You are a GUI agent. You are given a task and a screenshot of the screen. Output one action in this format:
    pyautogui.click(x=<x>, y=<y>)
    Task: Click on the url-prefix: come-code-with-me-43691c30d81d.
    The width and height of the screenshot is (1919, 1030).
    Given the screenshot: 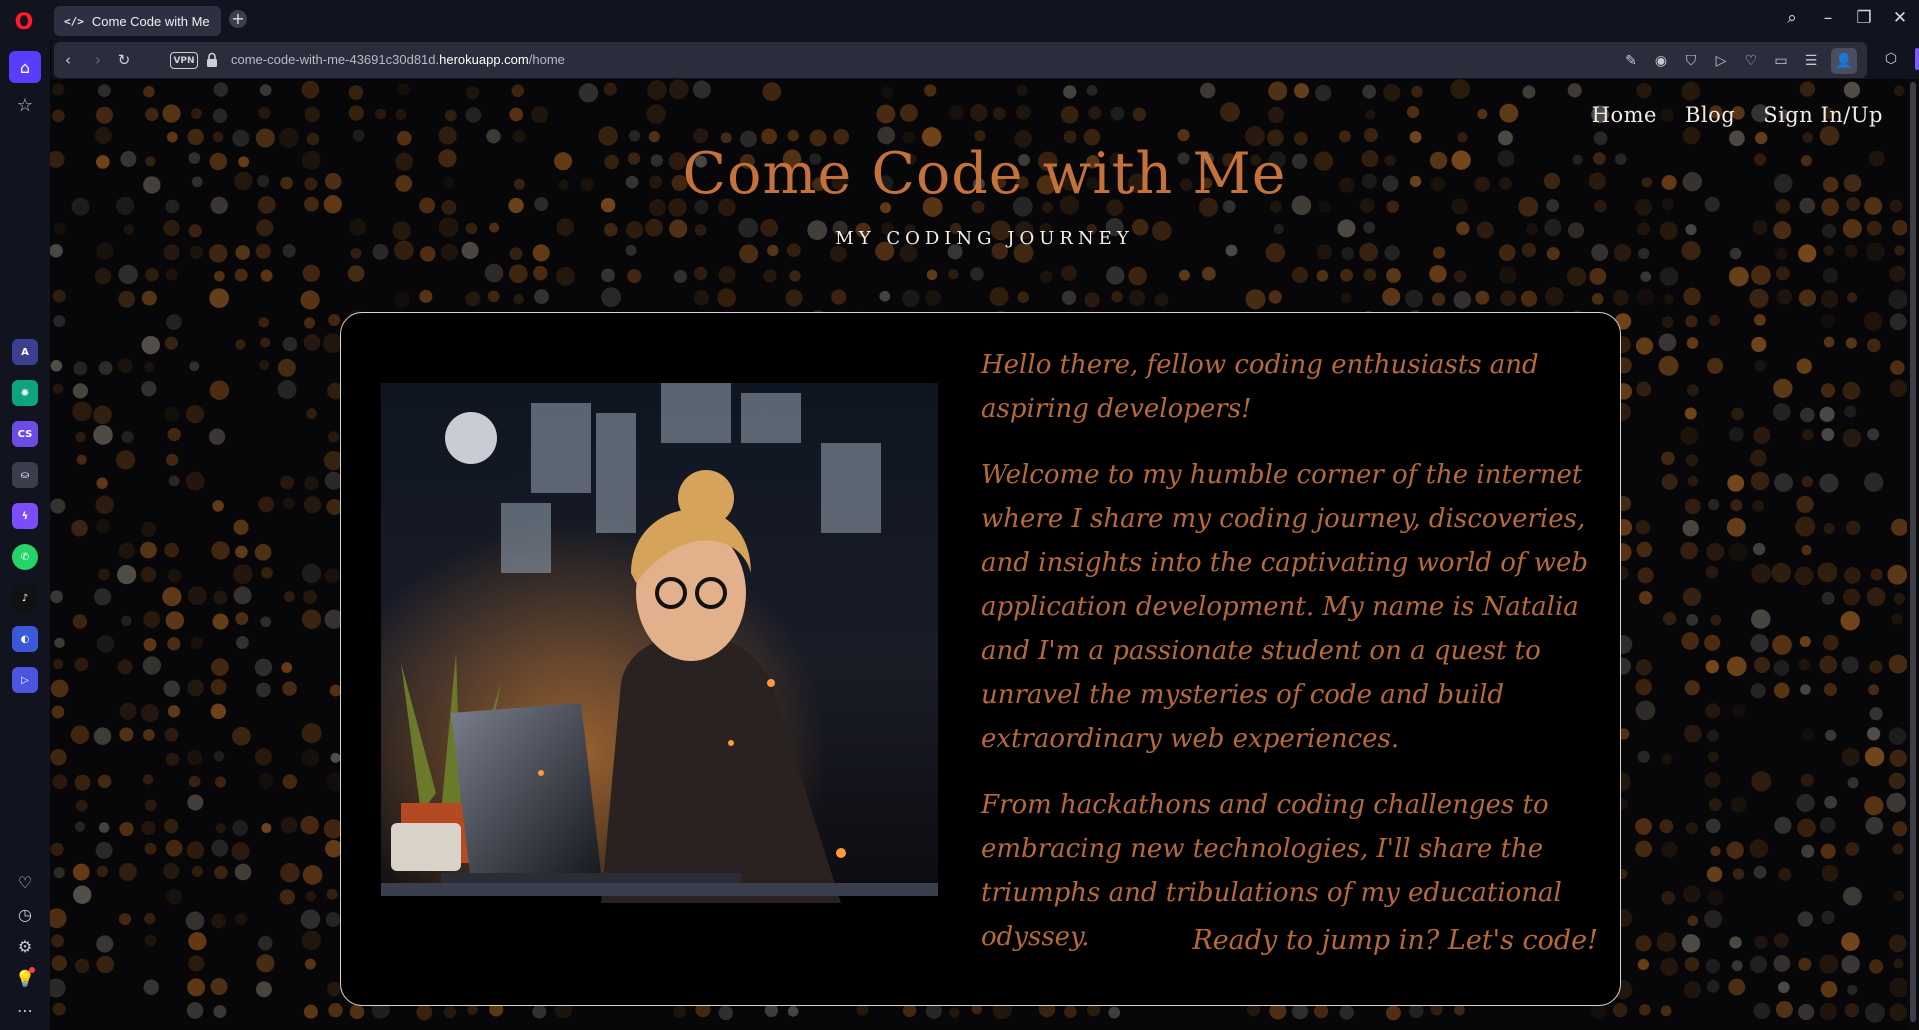 What is the action you would take?
    pyautogui.click(x=335, y=59)
    